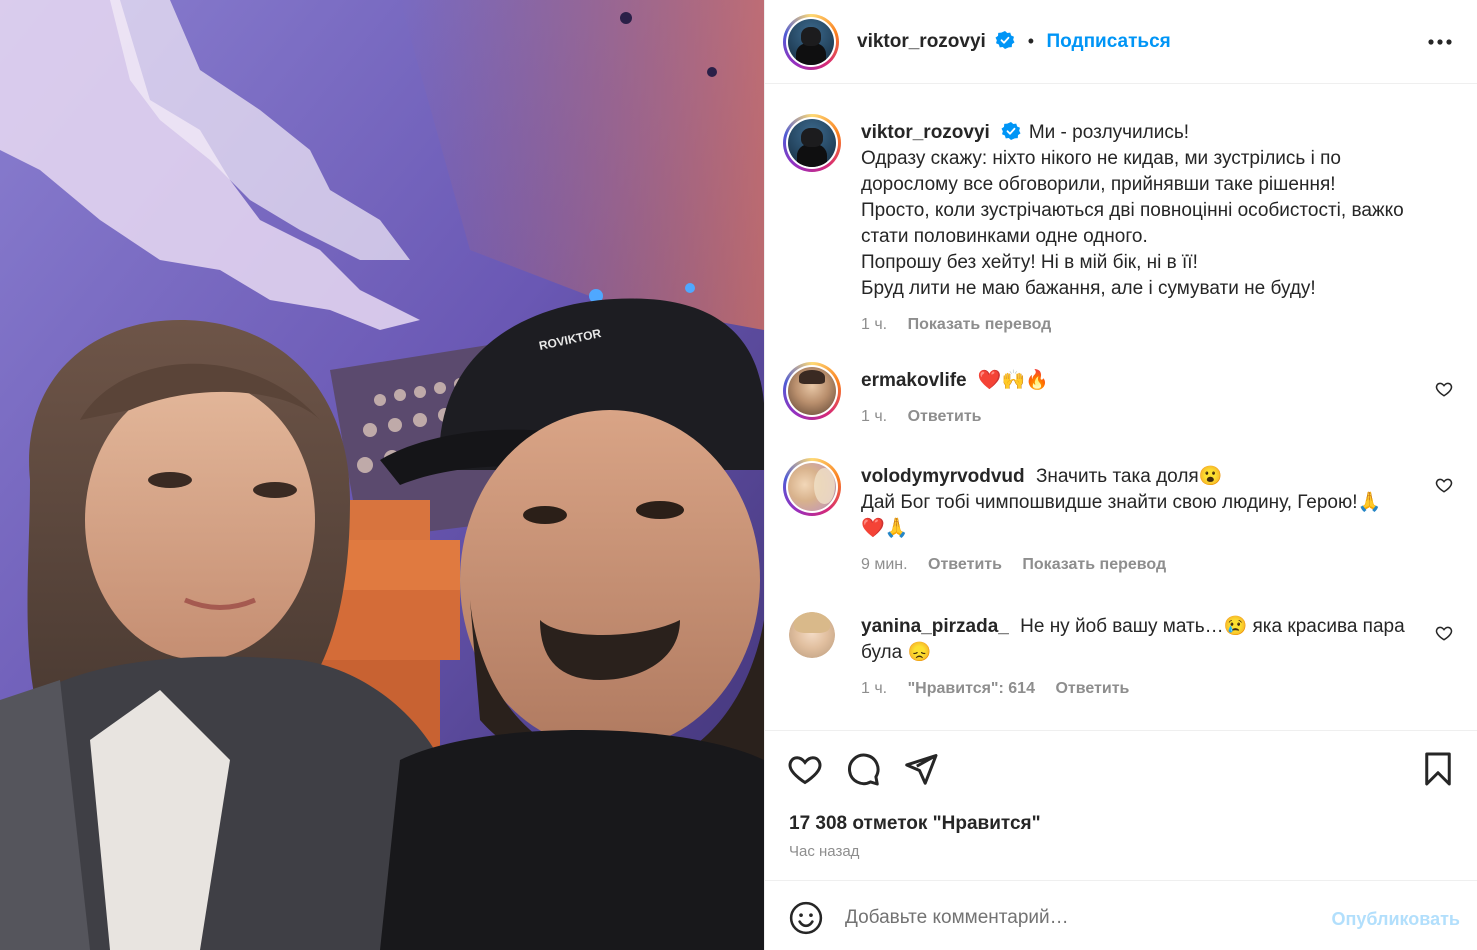 This screenshot has height=950, width=1477. I want to click on caption-username: viktor_rozovyi, so click(925, 132).